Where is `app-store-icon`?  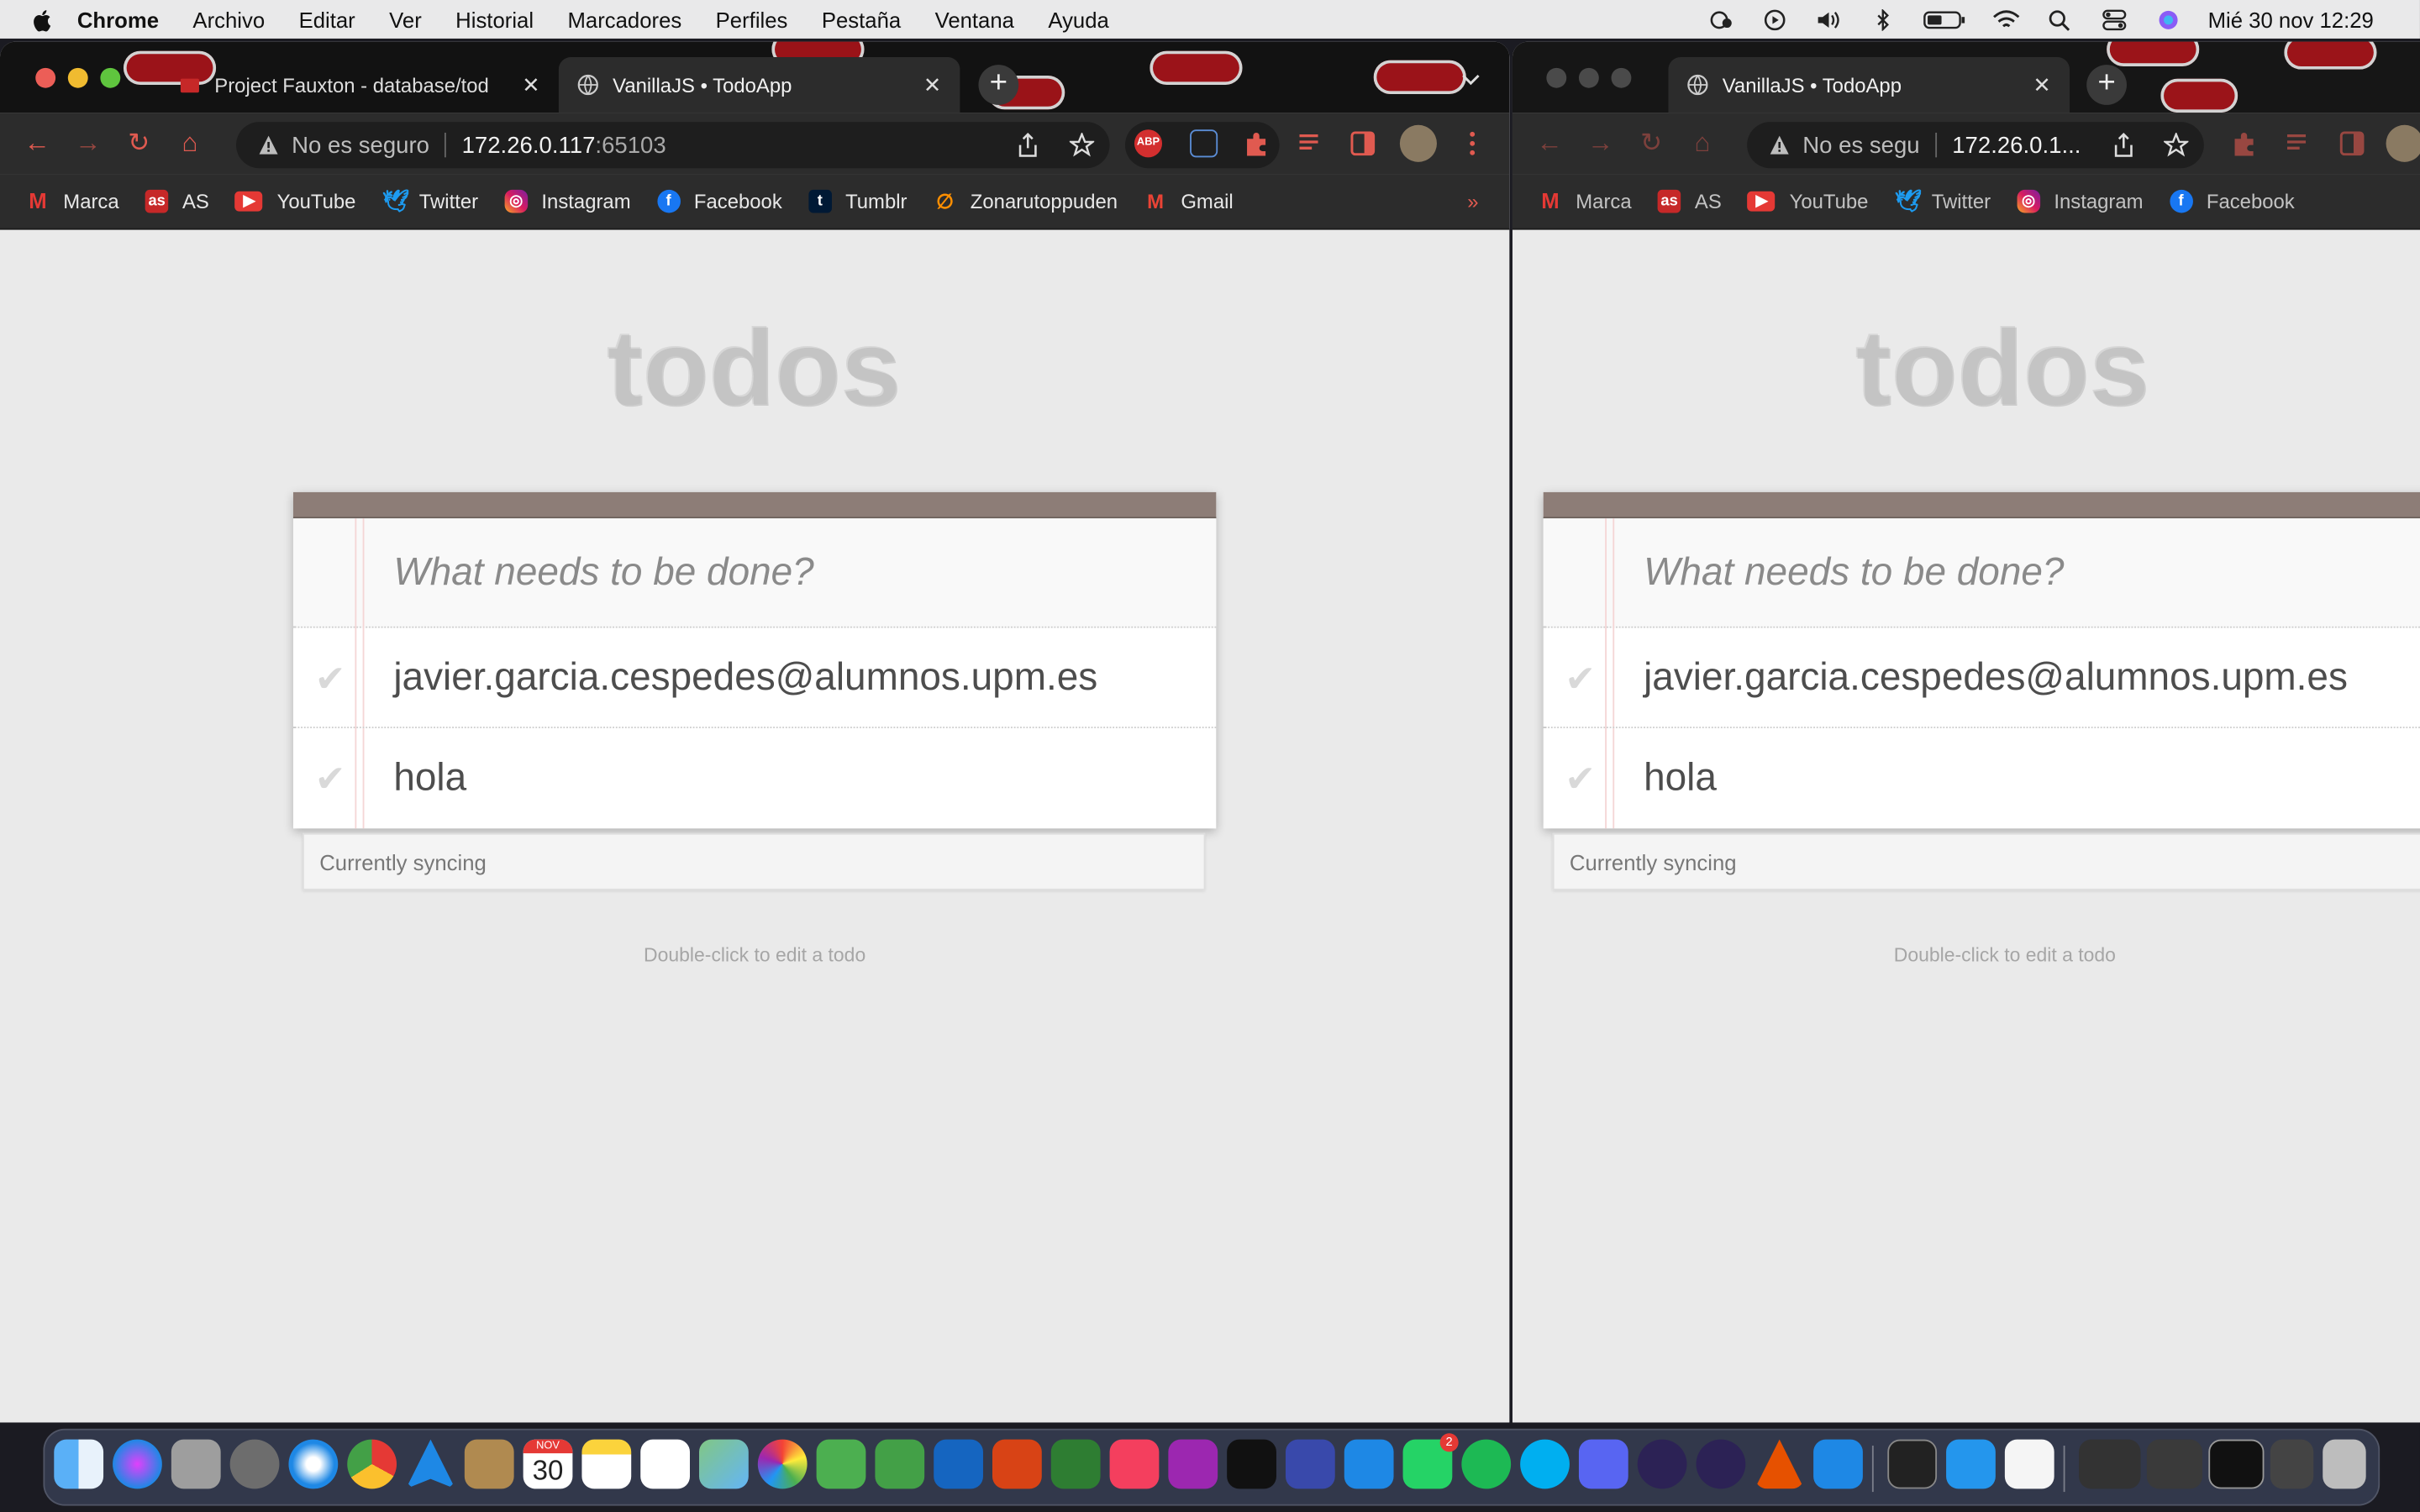
app-store-icon is located at coordinates (1369, 1464).